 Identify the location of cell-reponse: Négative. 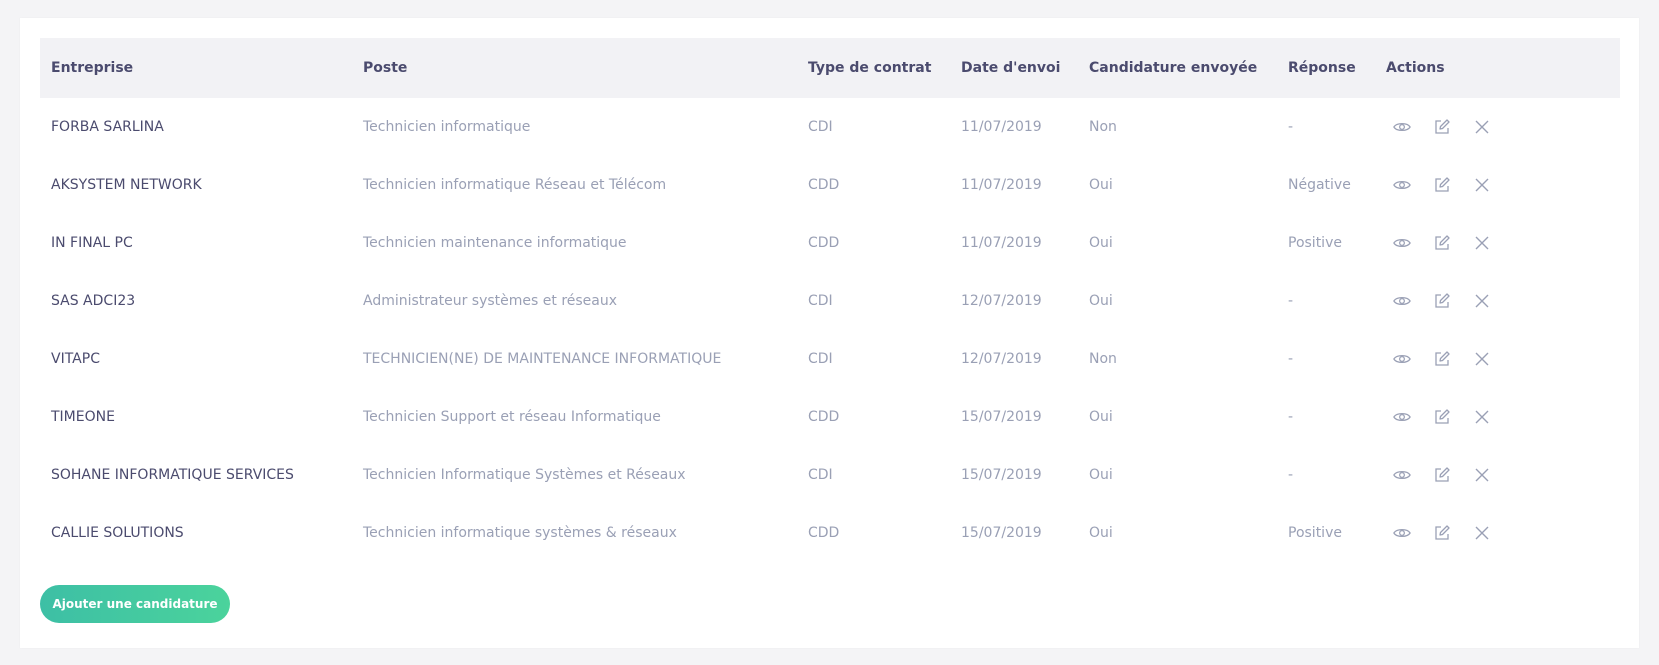
(1319, 185).